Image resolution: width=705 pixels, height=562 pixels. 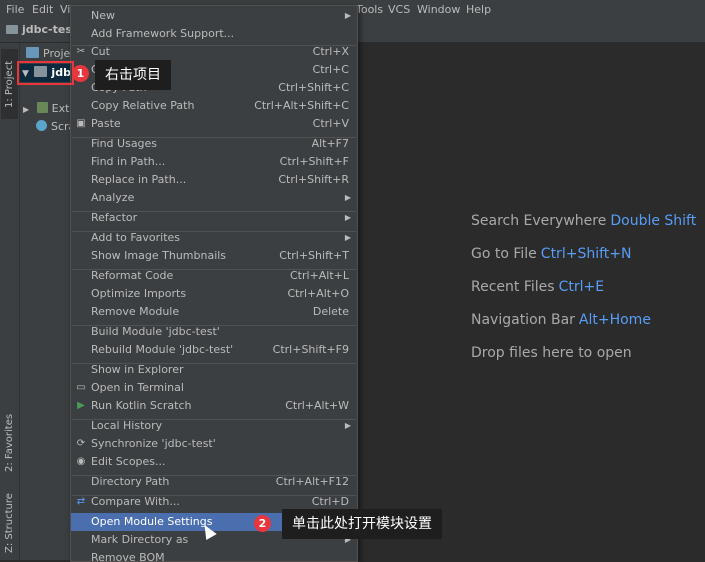 What do you see at coordinates (310, 349) in the screenshot?
I see `menu-item-shortcut: Ctrl+Shift+F9` at bounding box center [310, 349].